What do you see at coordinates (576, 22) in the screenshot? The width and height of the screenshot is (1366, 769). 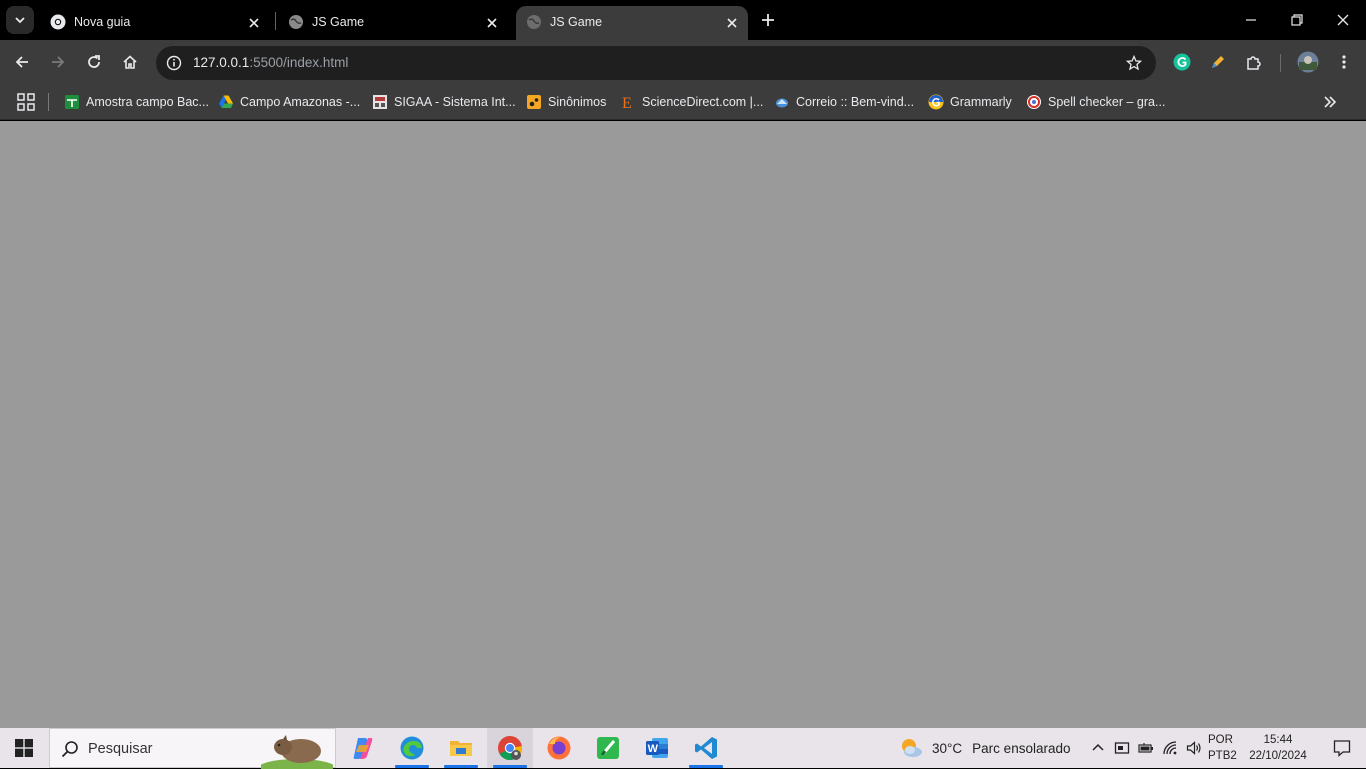 I see `tab-title: JS Game` at bounding box center [576, 22].